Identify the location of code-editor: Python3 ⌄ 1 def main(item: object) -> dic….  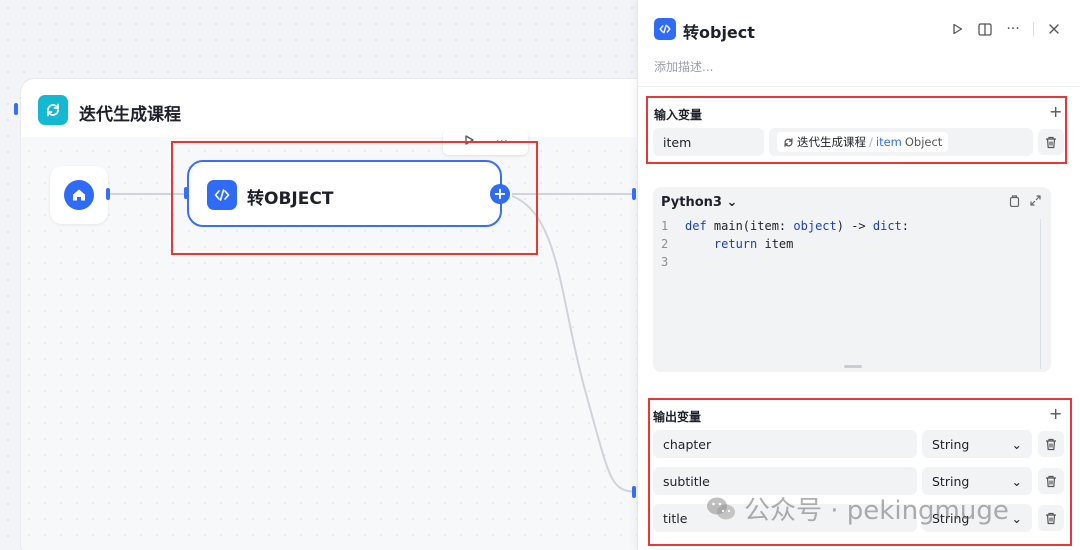
(852, 279).